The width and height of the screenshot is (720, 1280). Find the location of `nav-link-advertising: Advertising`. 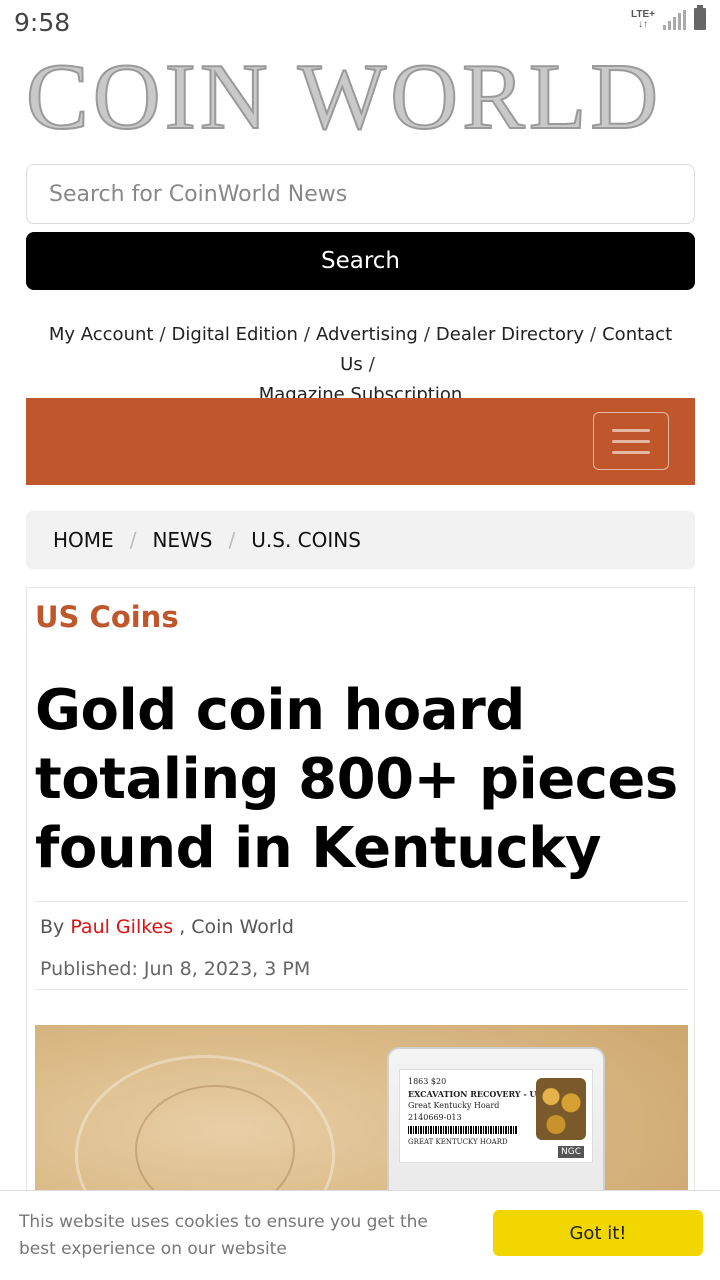

nav-link-advertising: Advertising is located at coordinates (367, 334).